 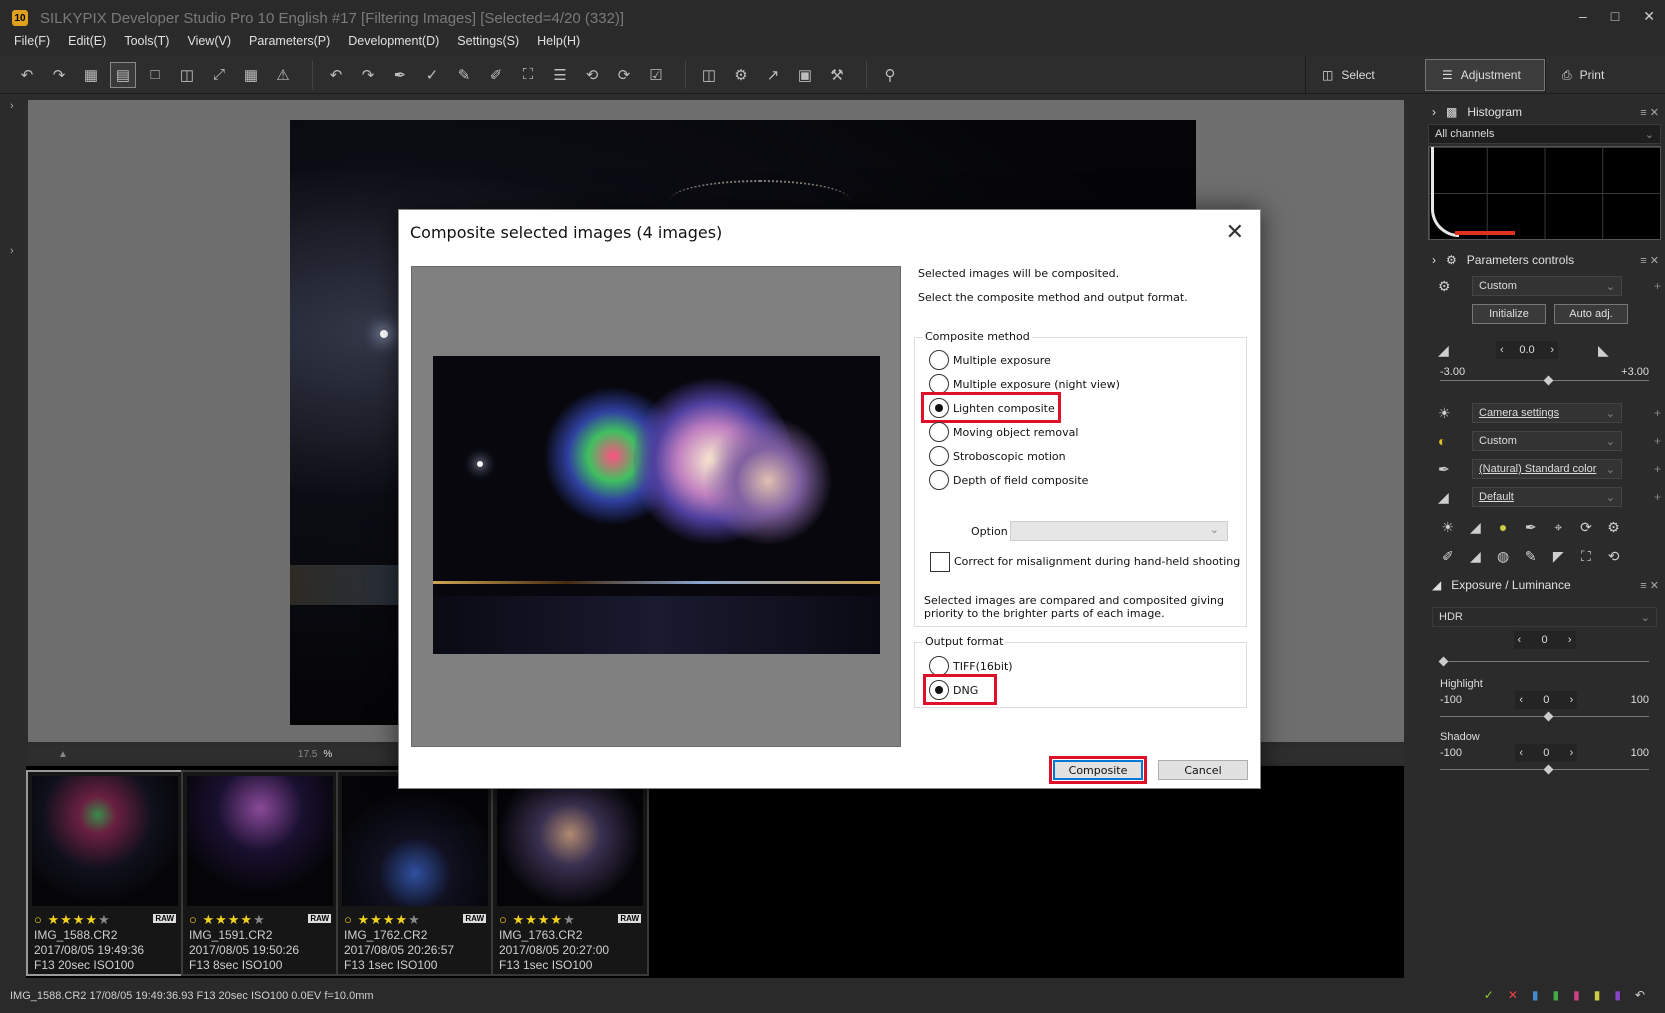 I want to click on rotate-right-icon: ⟳, so click(x=624, y=75).